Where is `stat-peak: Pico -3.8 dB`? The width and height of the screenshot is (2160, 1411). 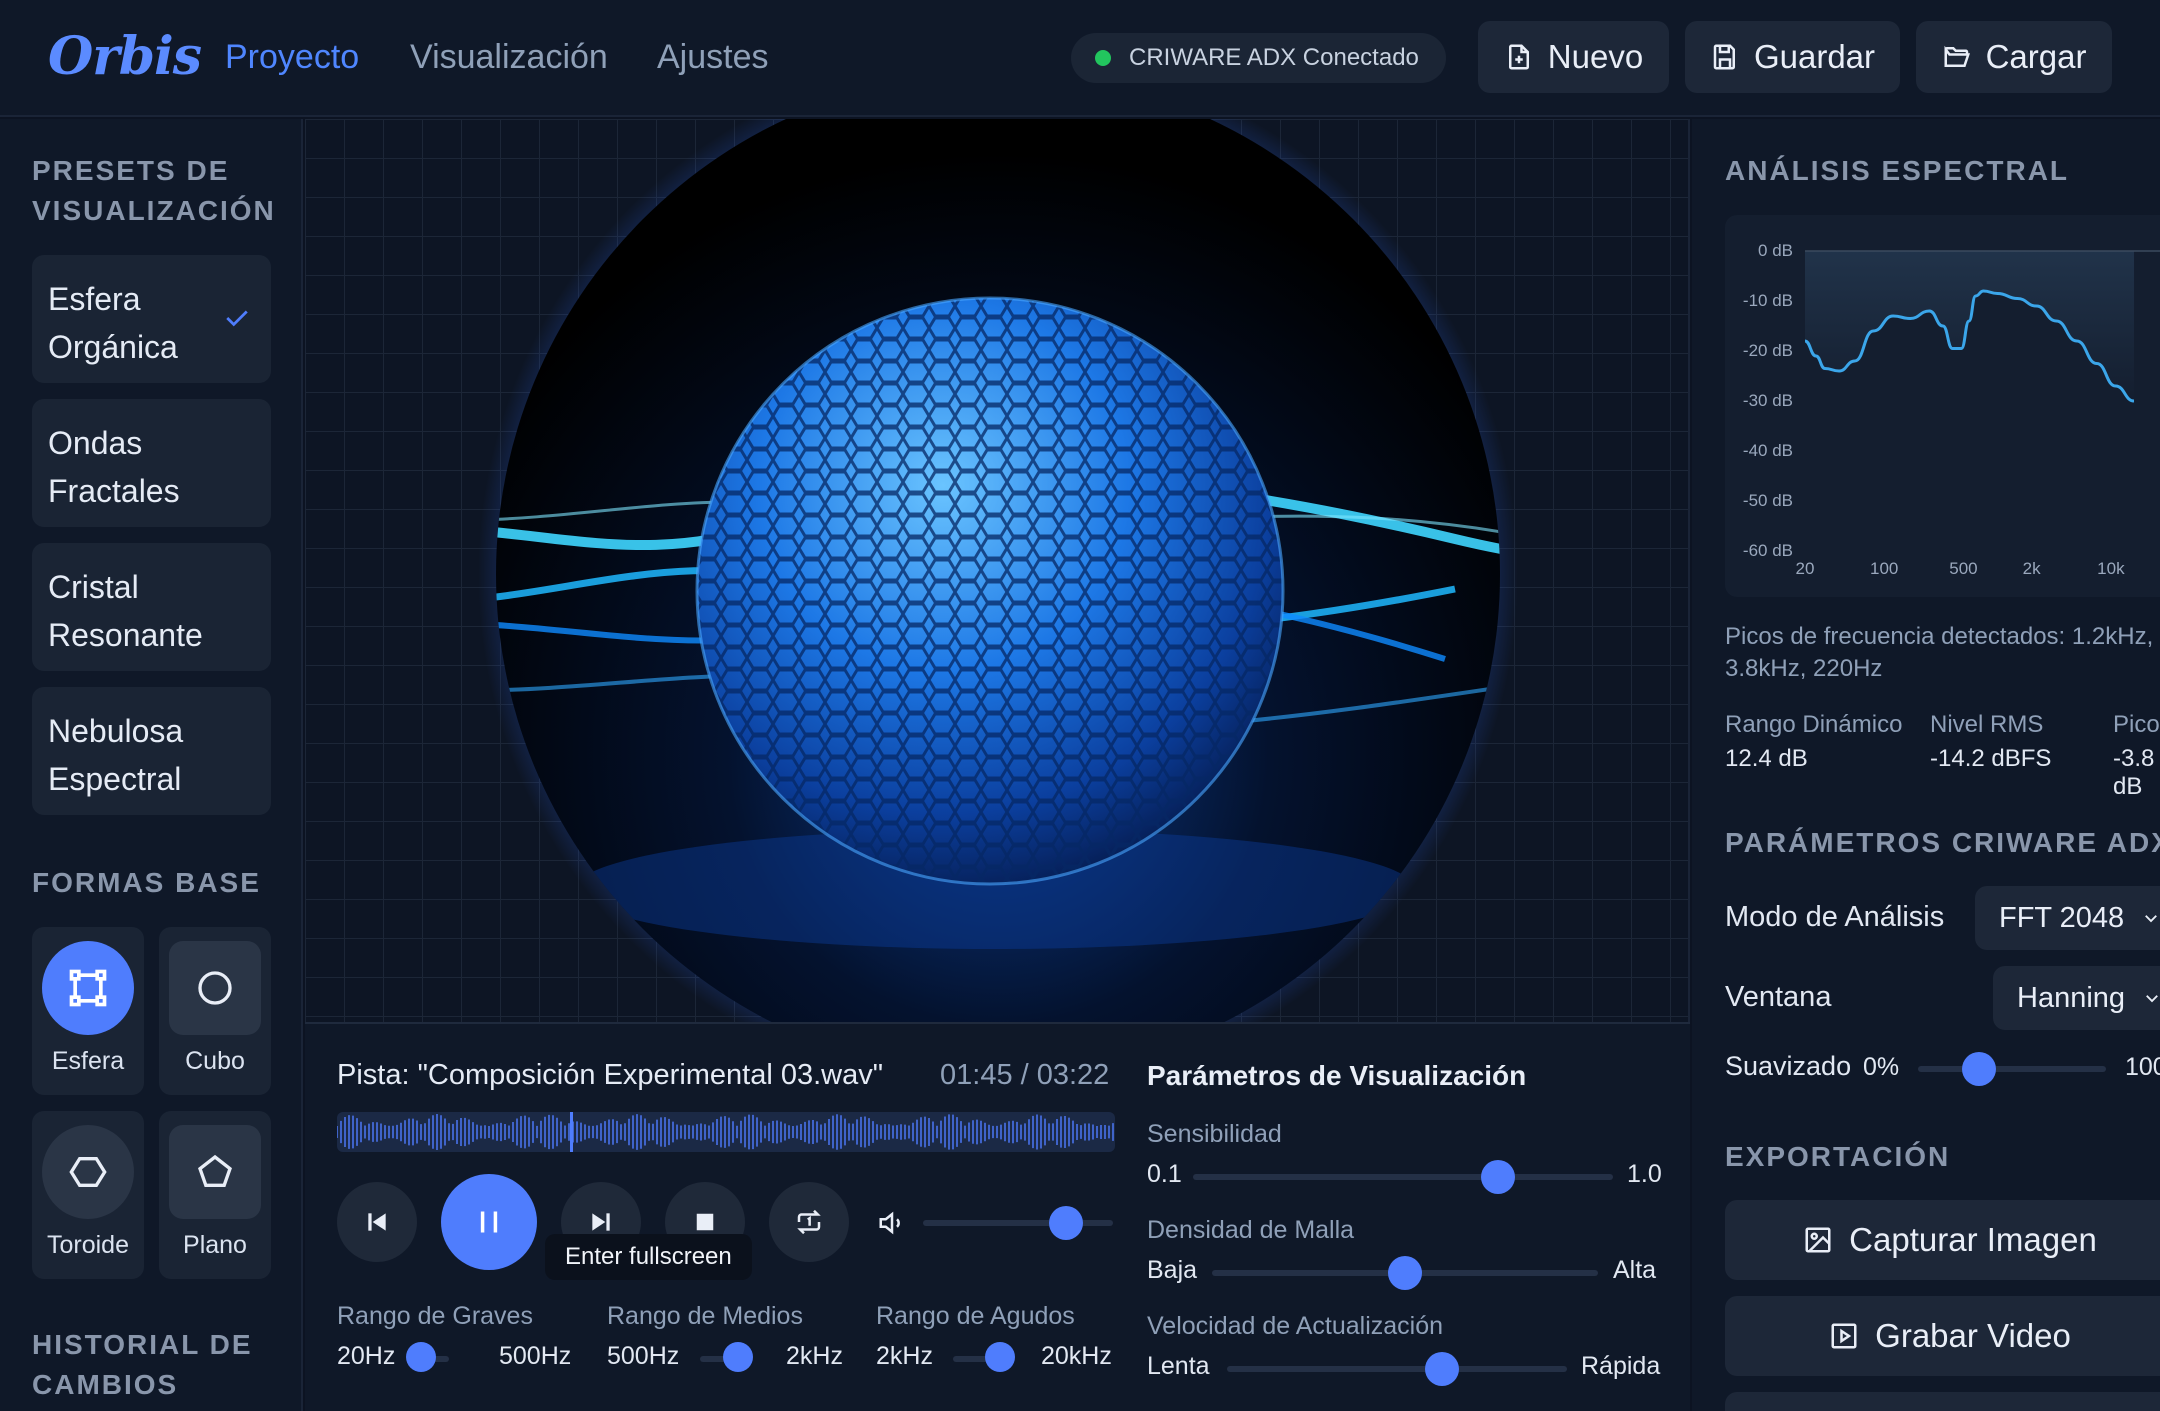
stat-peak: Pico -3.8 dB is located at coordinates (2136, 756).